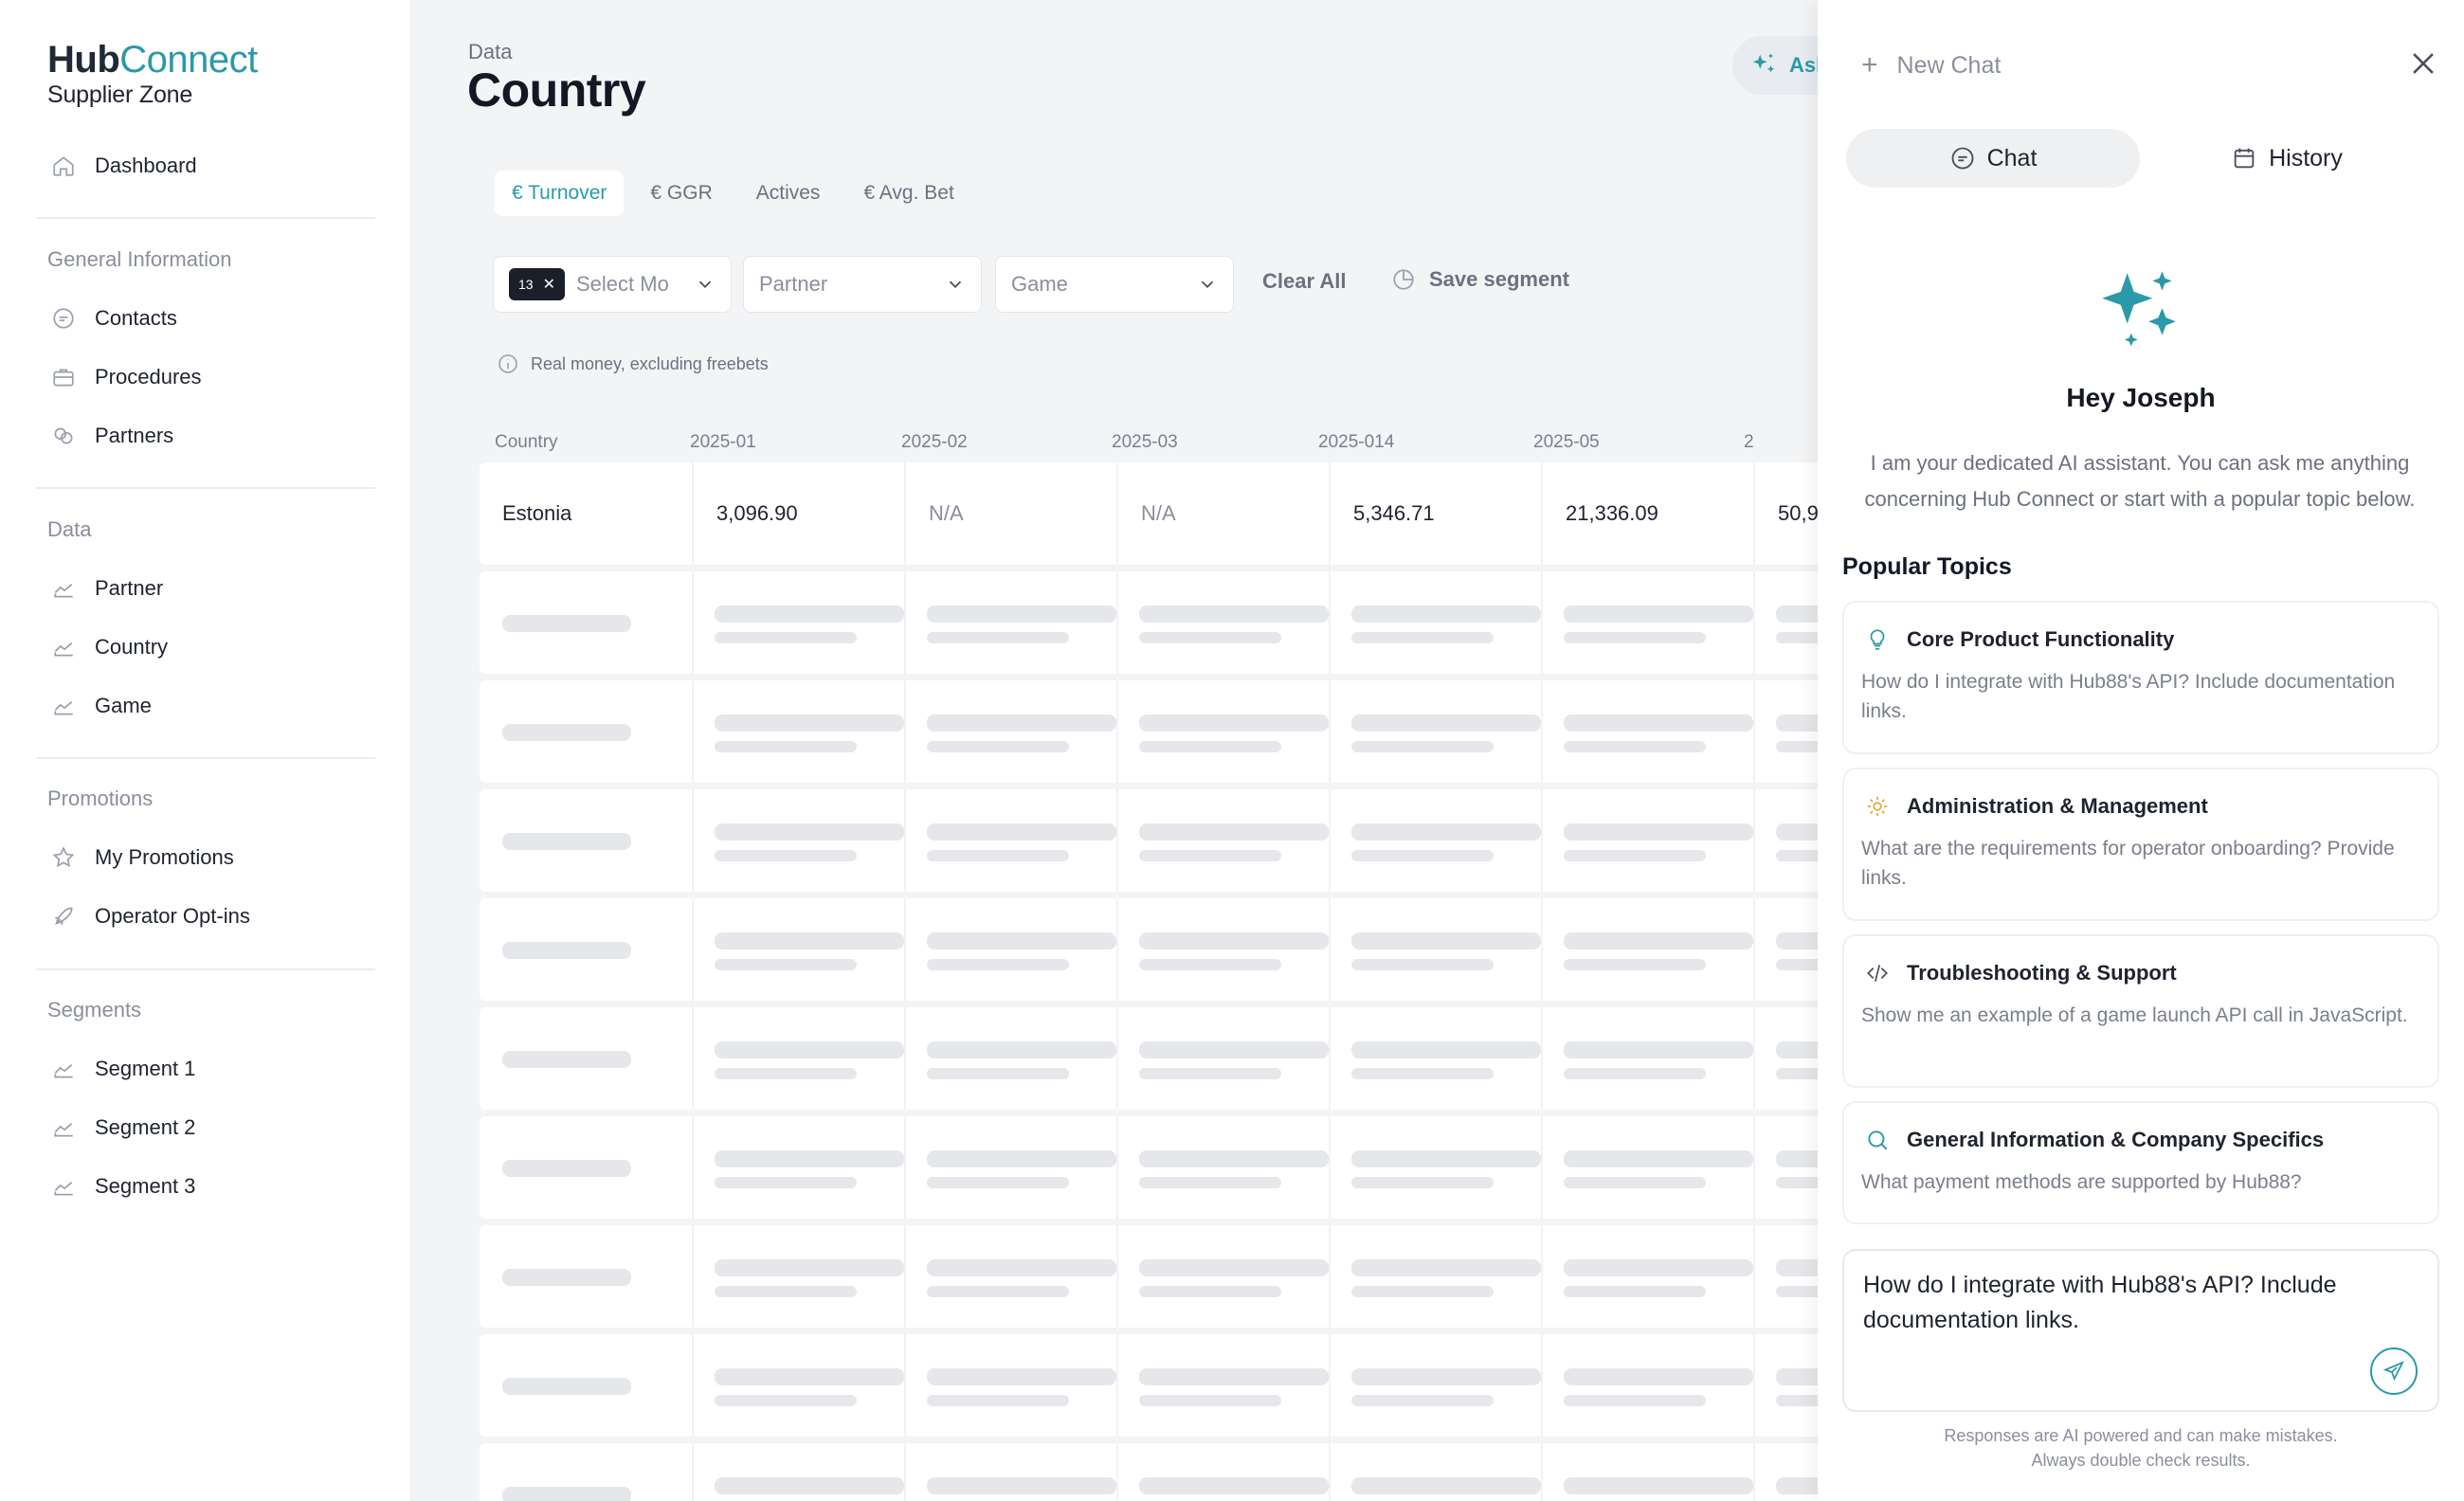 Image resolution: width=2464 pixels, height=1501 pixels. Describe the element at coordinates (2287, 158) in the screenshot. I see `tab-history: History` at that location.